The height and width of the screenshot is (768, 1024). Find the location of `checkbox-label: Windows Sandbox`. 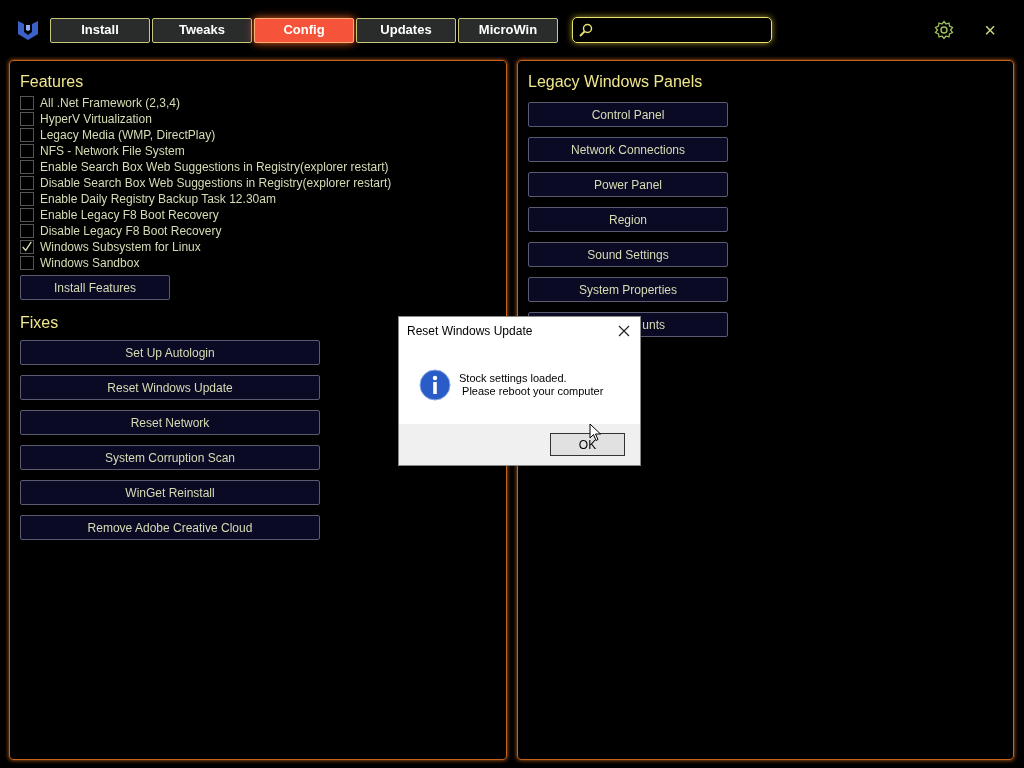

checkbox-label: Windows Sandbox is located at coordinates (90, 263).